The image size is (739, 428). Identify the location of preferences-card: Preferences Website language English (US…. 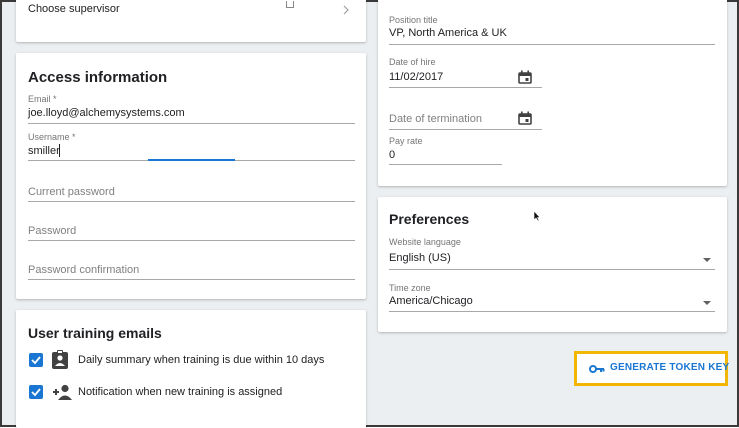
(552, 264).